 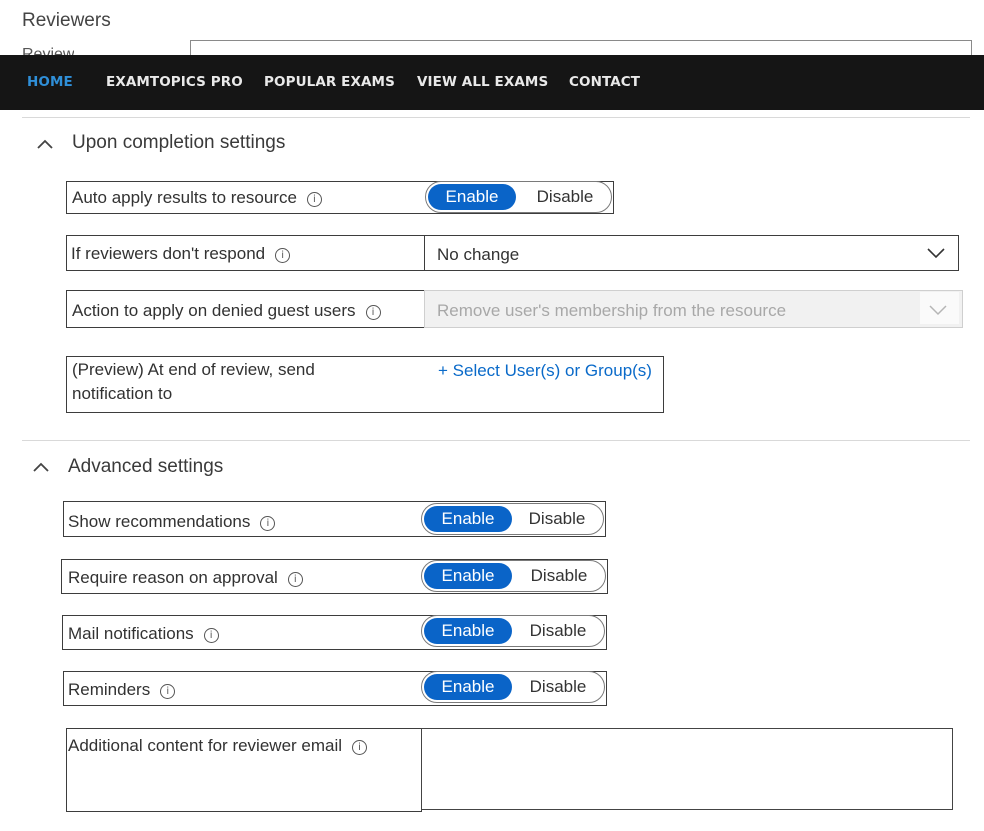 What do you see at coordinates (545, 371) in the screenshot?
I see `select-users-groups-link: + Select User(s) or Group(s)` at bounding box center [545, 371].